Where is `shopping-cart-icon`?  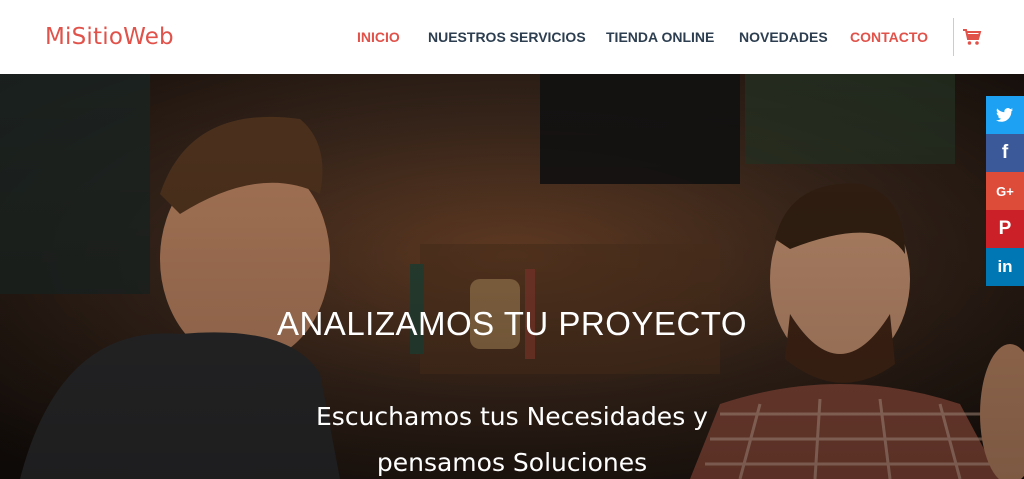
shopping-cart-icon is located at coordinates (972, 37).